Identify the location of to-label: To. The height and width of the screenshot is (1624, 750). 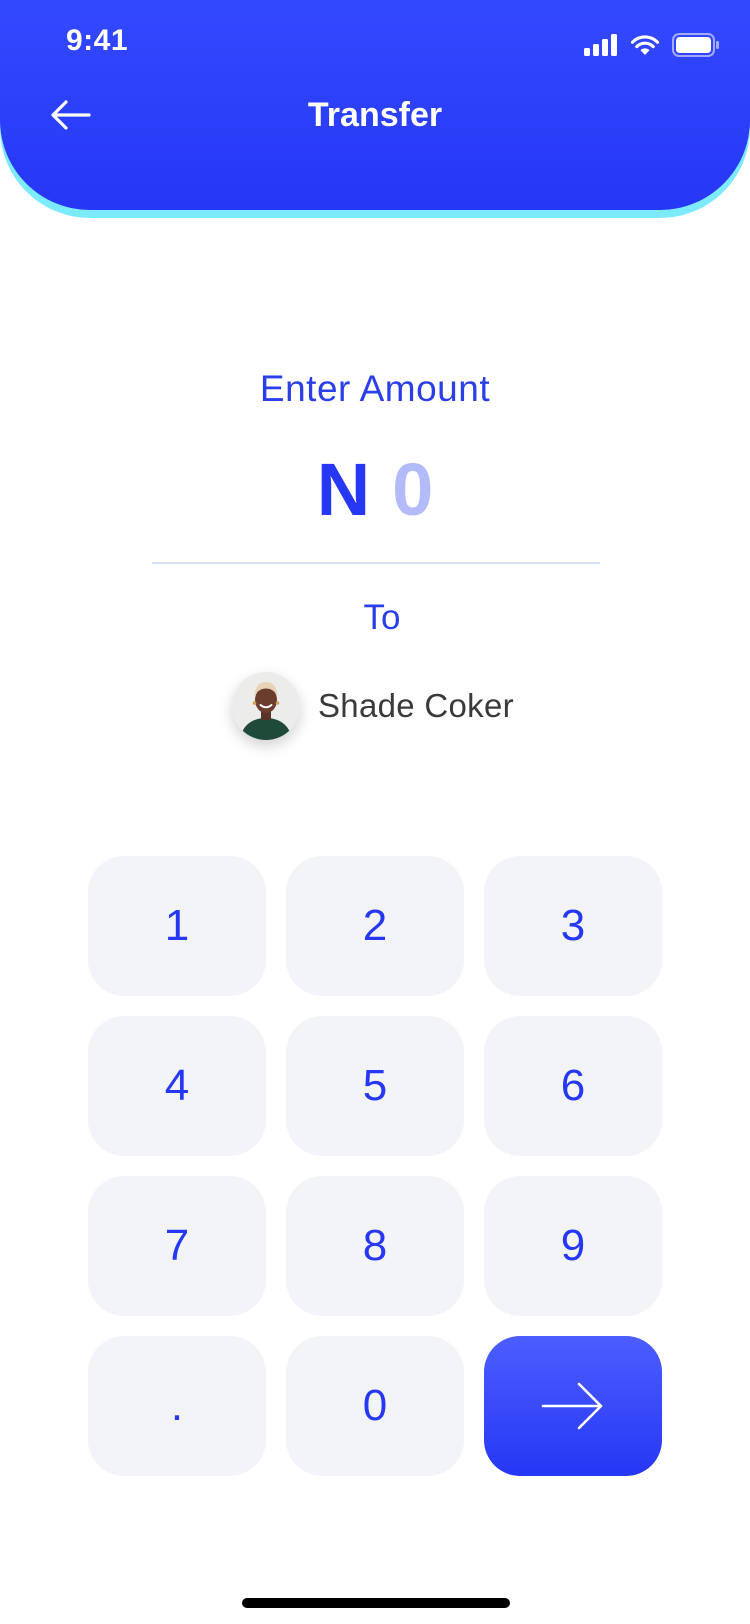
(382, 617).